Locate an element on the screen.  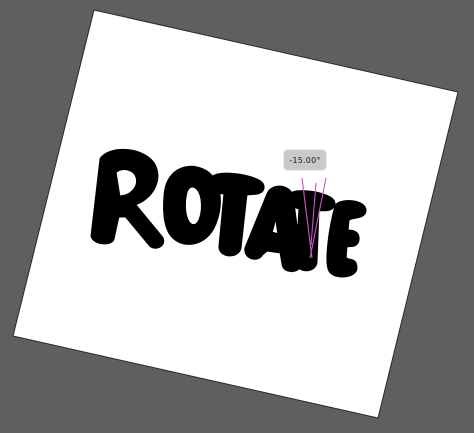
rotation-angle-badge: -15.00° is located at coordinates (305, 160).